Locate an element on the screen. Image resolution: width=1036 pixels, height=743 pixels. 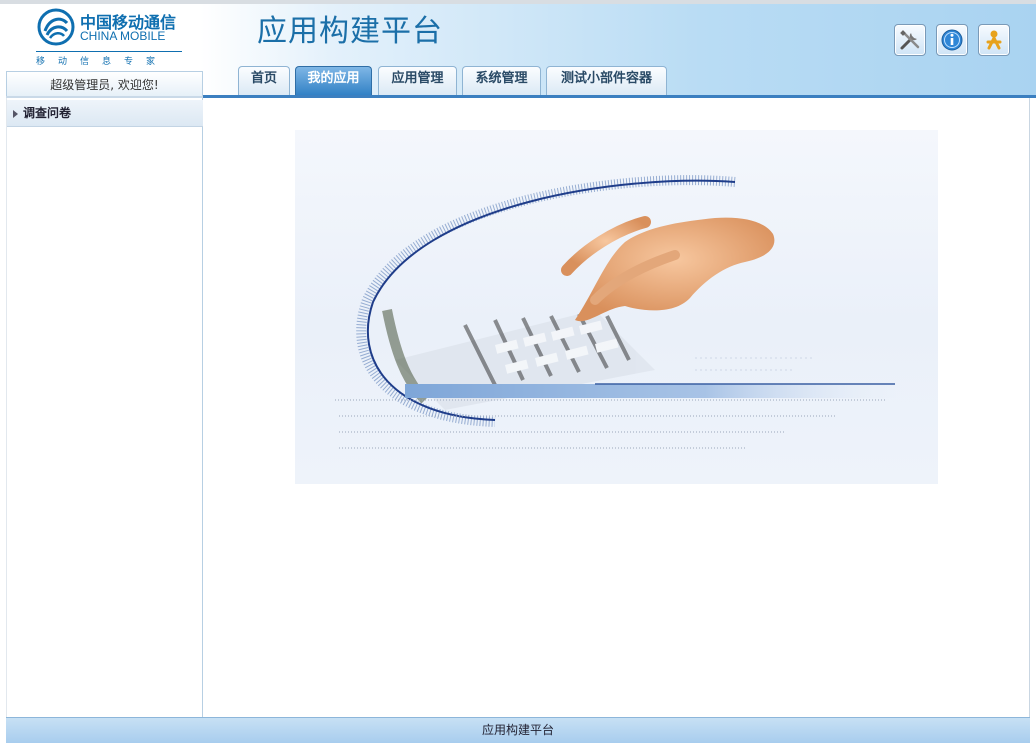
welcome-message: 超级管理员, 欢迎您! is located at coordinates (104, 83).